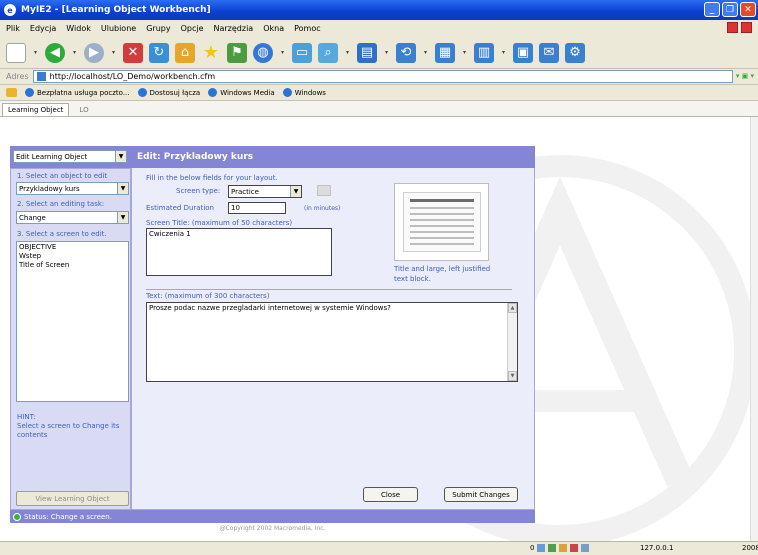  Describe the element at coordinates (11, 92) in the screenshot. I see `folder-icon` at that location.